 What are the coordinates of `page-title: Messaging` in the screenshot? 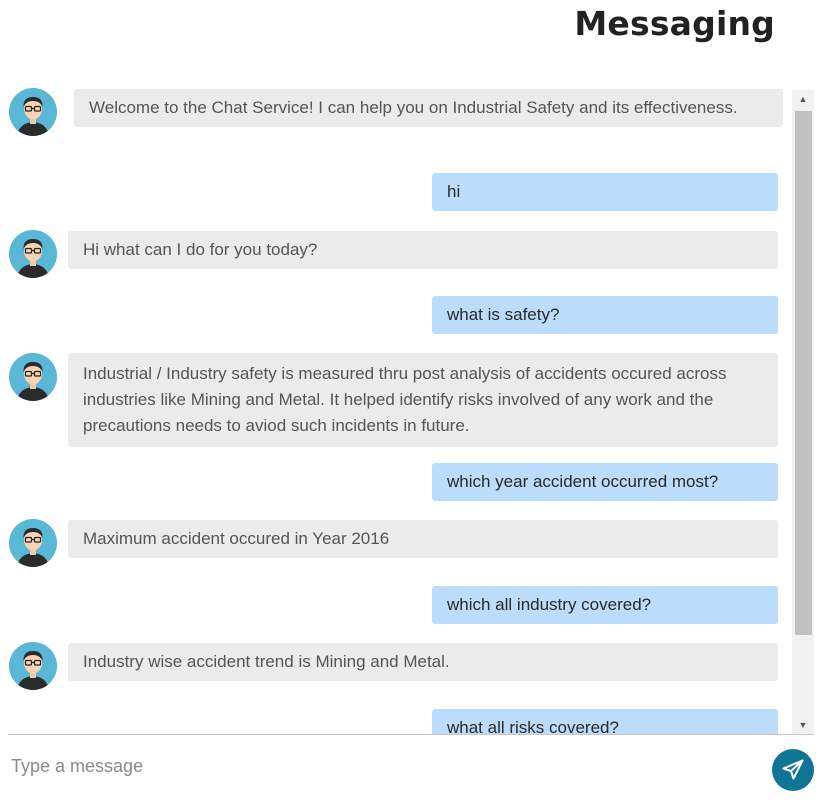 It's located at (674, 23).